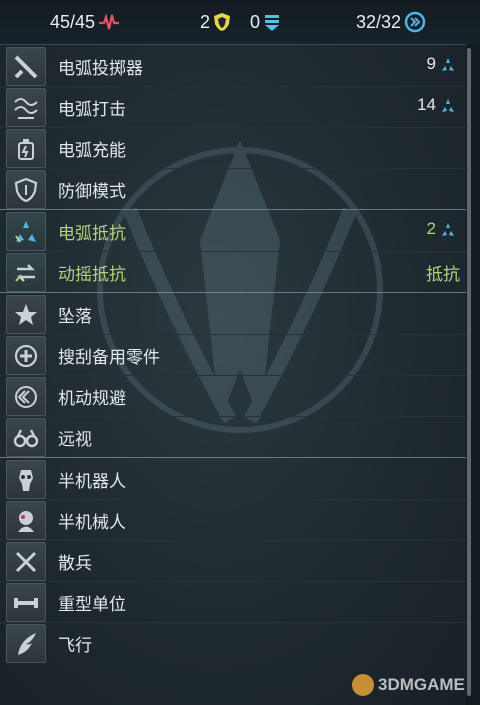 Image resolution: width=480 pixels, height=705 pixels. Describe the element at coordinates (426, 104) in the screenshot. I see `trait-value: 14` at that location.